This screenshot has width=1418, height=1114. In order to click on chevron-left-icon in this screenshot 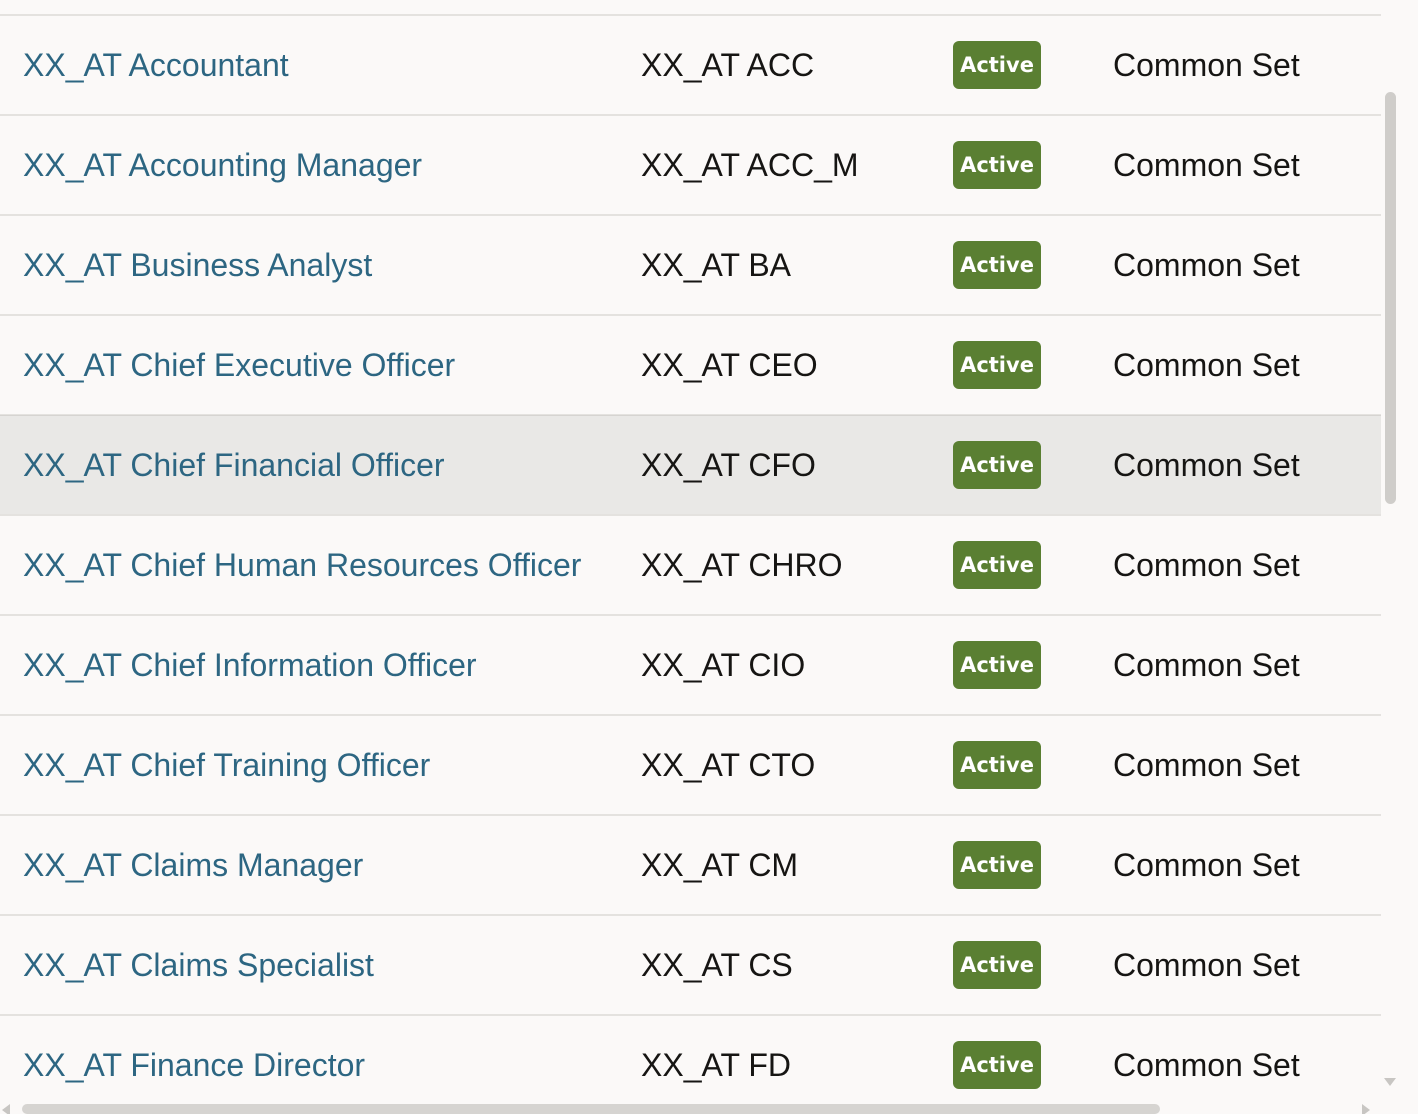, I will do `click(6, 1109)`.